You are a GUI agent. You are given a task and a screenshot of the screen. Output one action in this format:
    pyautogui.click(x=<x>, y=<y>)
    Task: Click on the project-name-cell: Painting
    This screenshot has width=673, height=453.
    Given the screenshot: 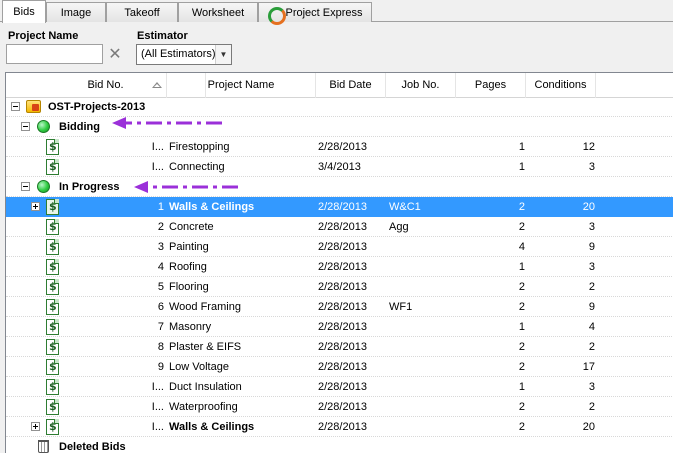 What is the action you would take?
    pyautogui.click(x=189, y=247)
    